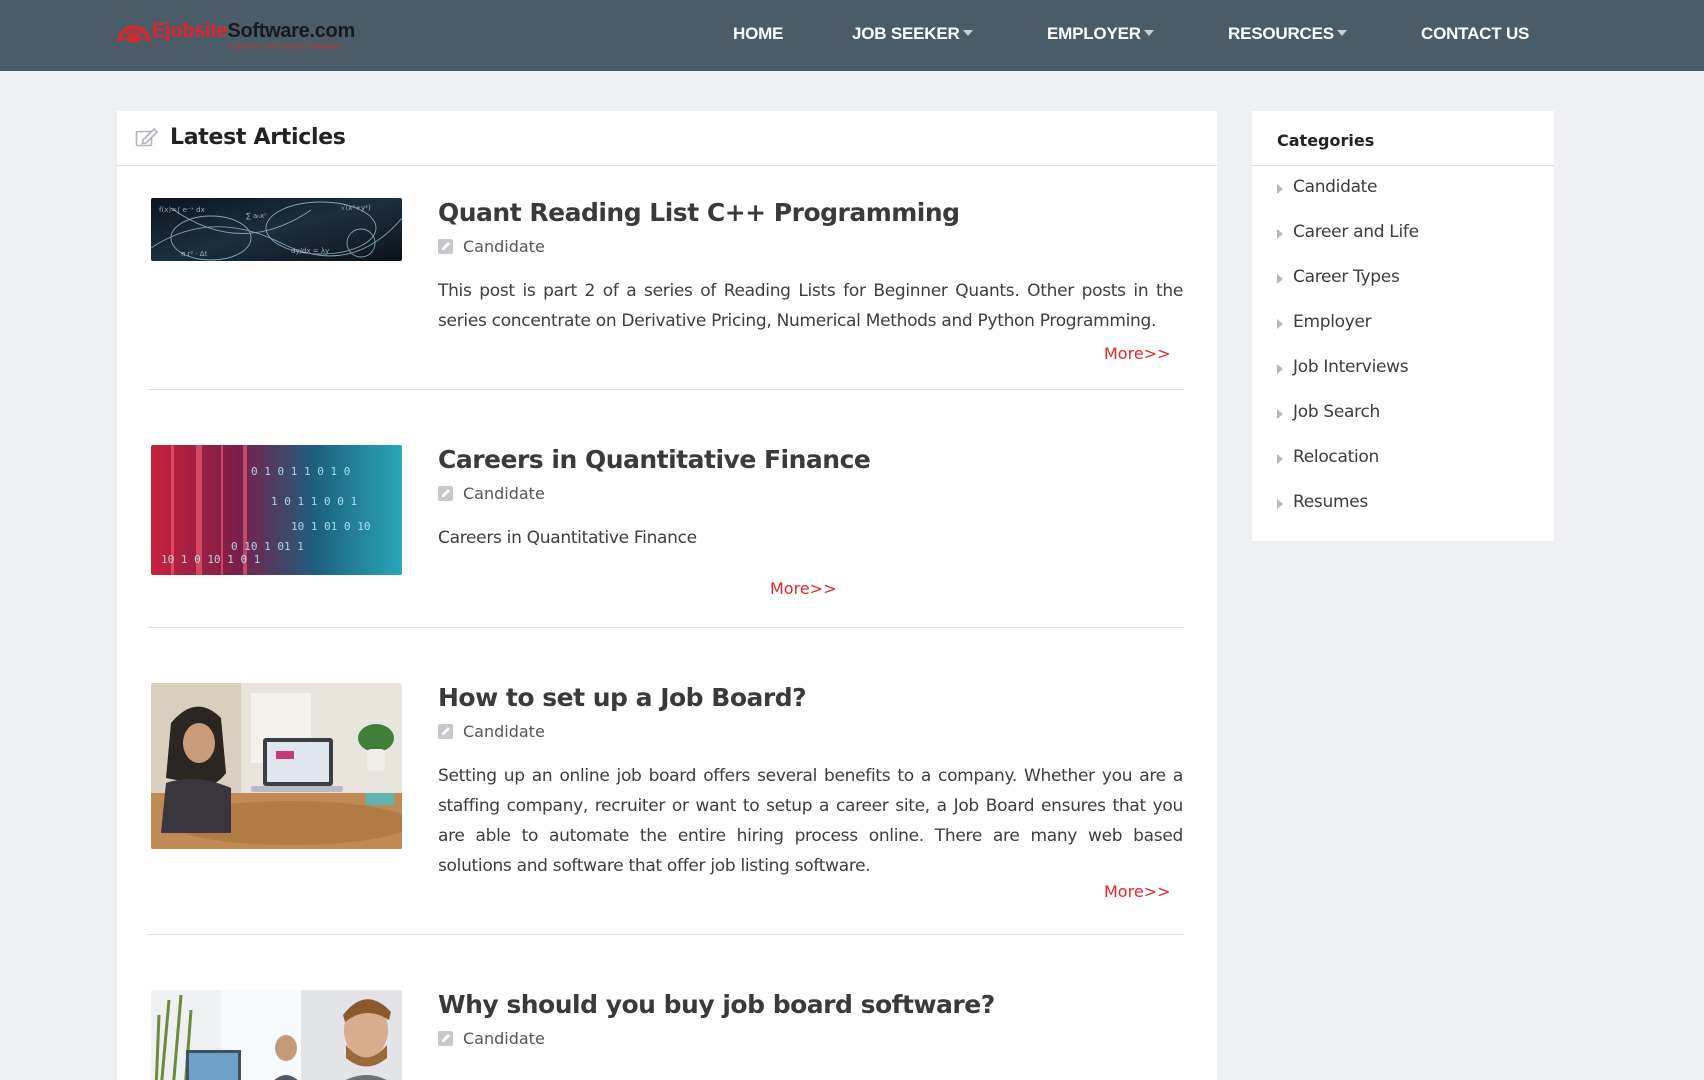 Image resolution: width=1704 pixels, height=1080 pixels. I want to click on edit-icon, so click(147, 137).